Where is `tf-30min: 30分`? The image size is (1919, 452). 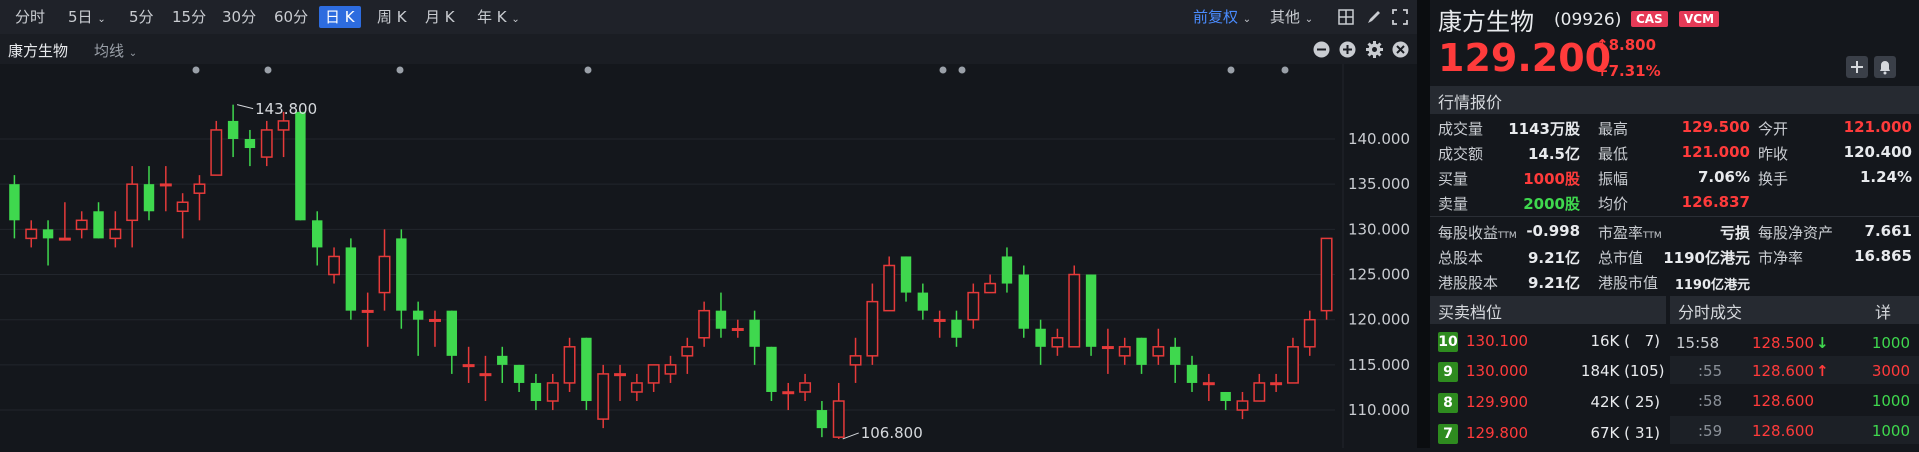
tf-30min: 30分 is located at coordinates (239, 17).